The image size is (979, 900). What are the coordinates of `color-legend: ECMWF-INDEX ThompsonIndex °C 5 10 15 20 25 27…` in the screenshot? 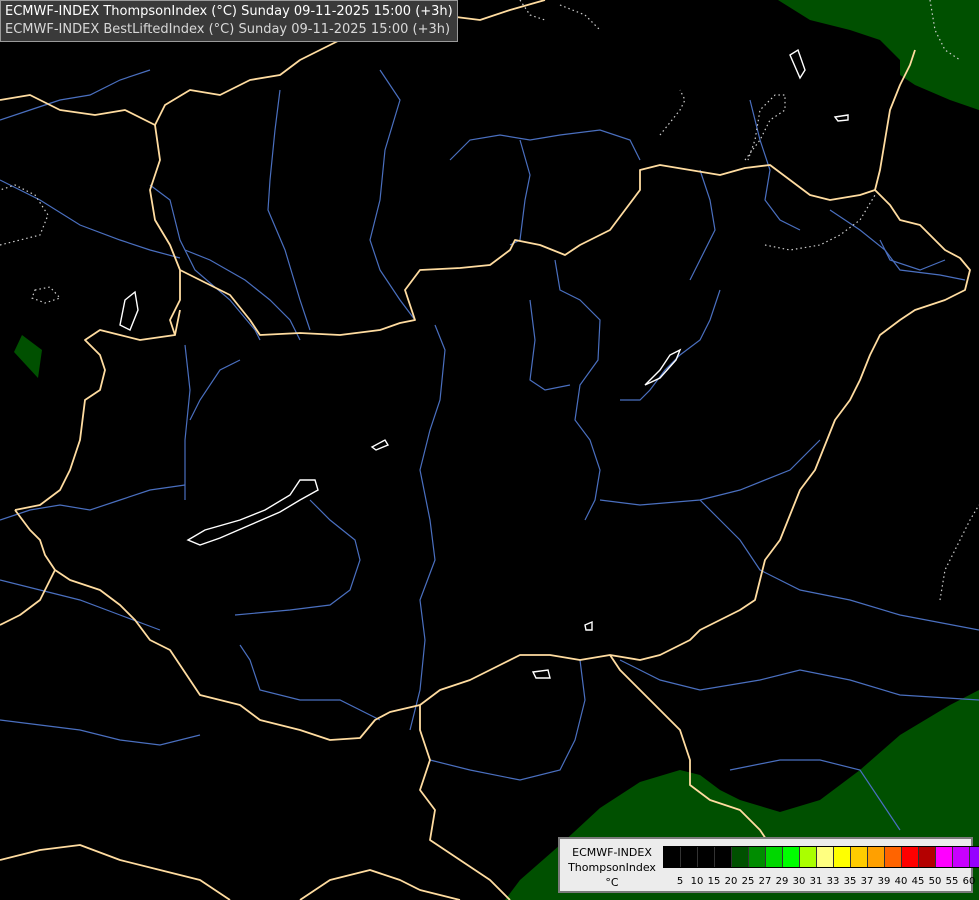 It's located at (768, 865).